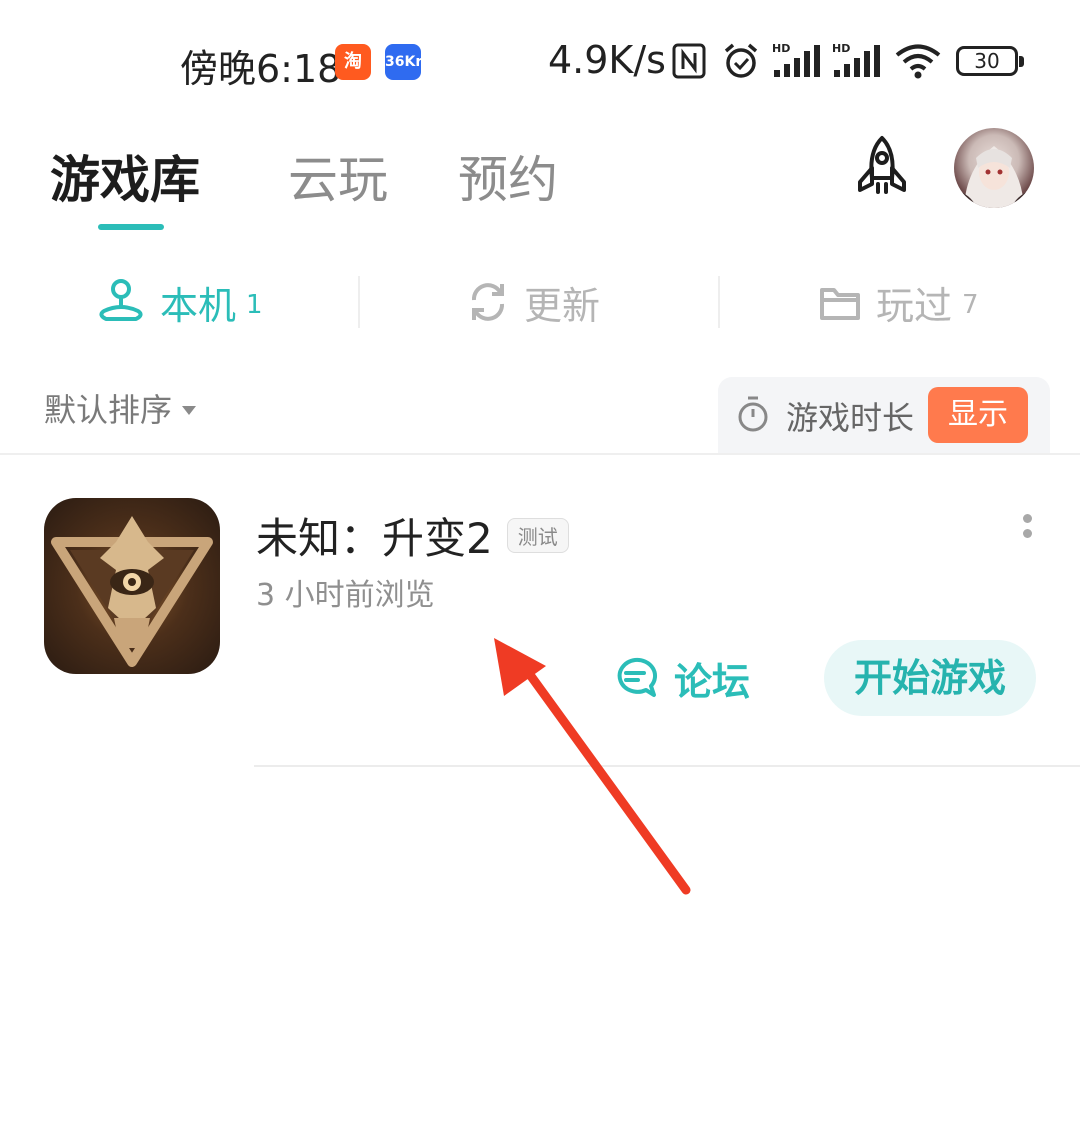  What do you see at coordinates (108, 410) in the screenshot?
I see `sort-label: 默认排序` at bounding box center [108, 410].